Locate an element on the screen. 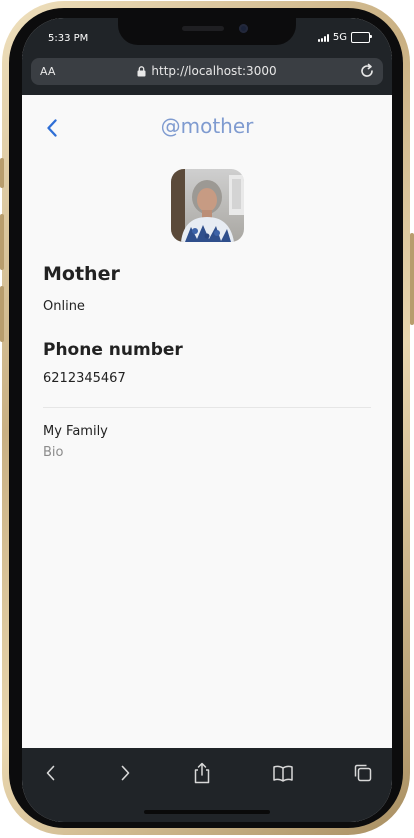  page-title: @mother is located at coordinates (207, 126).